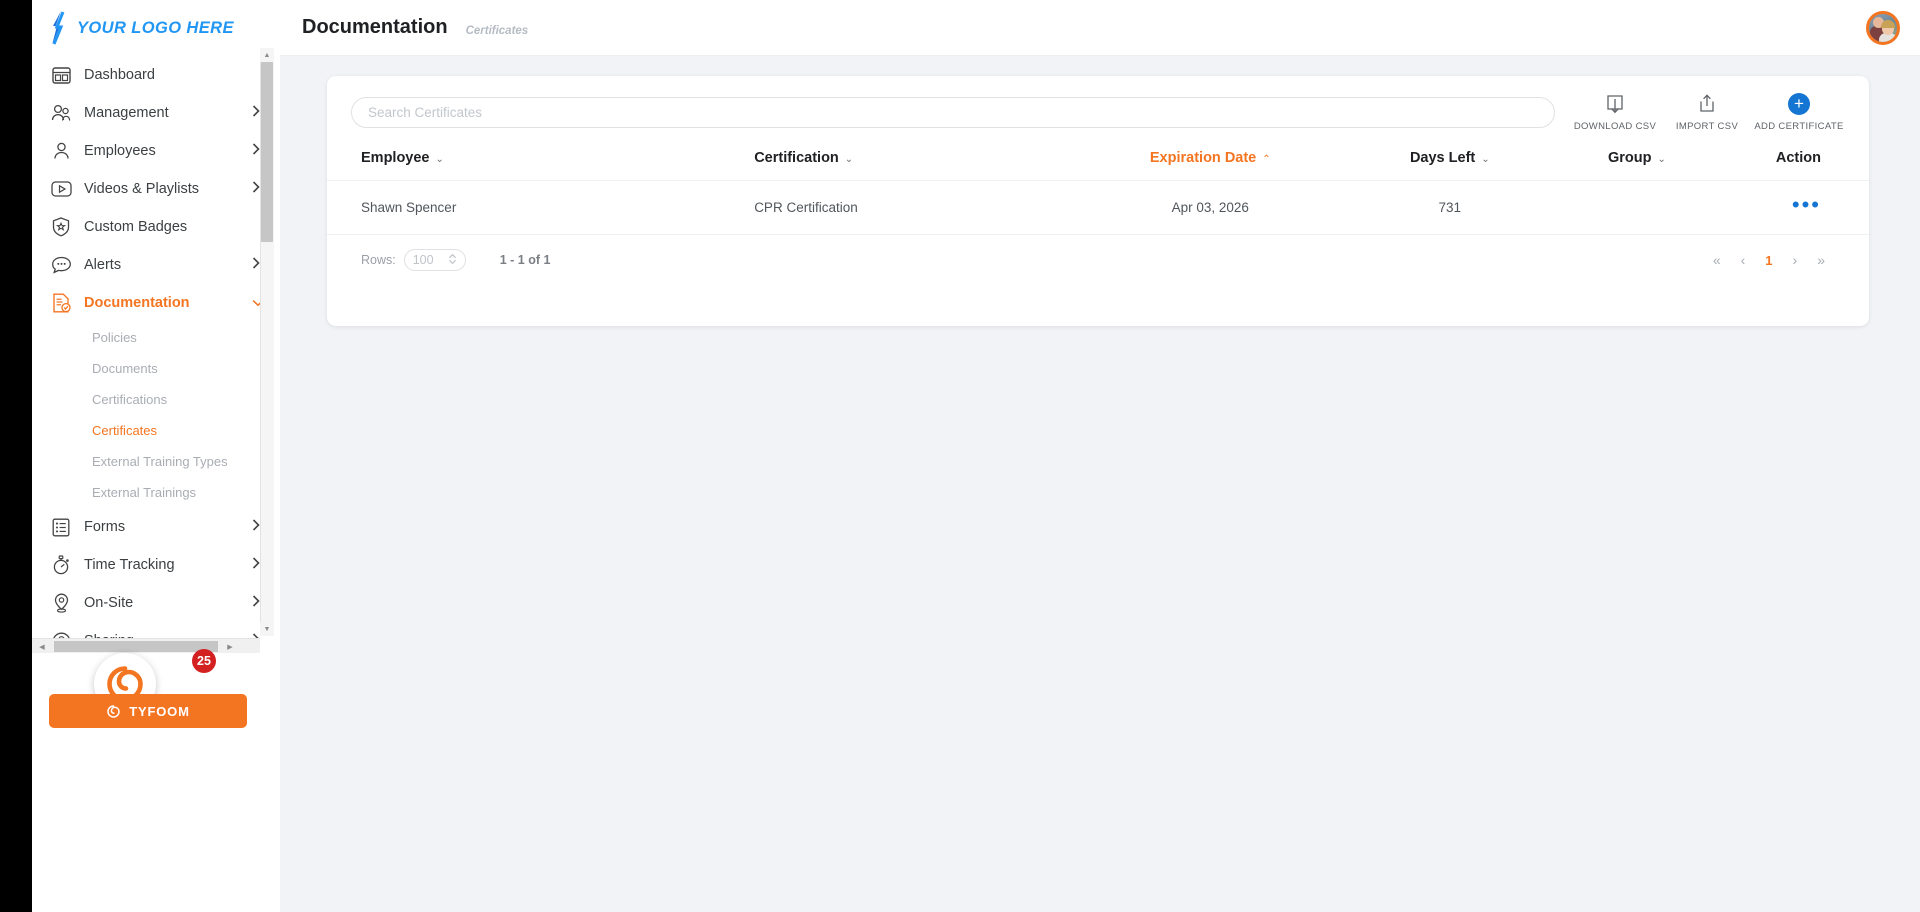  Describe the element at coordinates (103, 265) in the screenshot. I see `sidebar-item-label: Alerts` at that location.